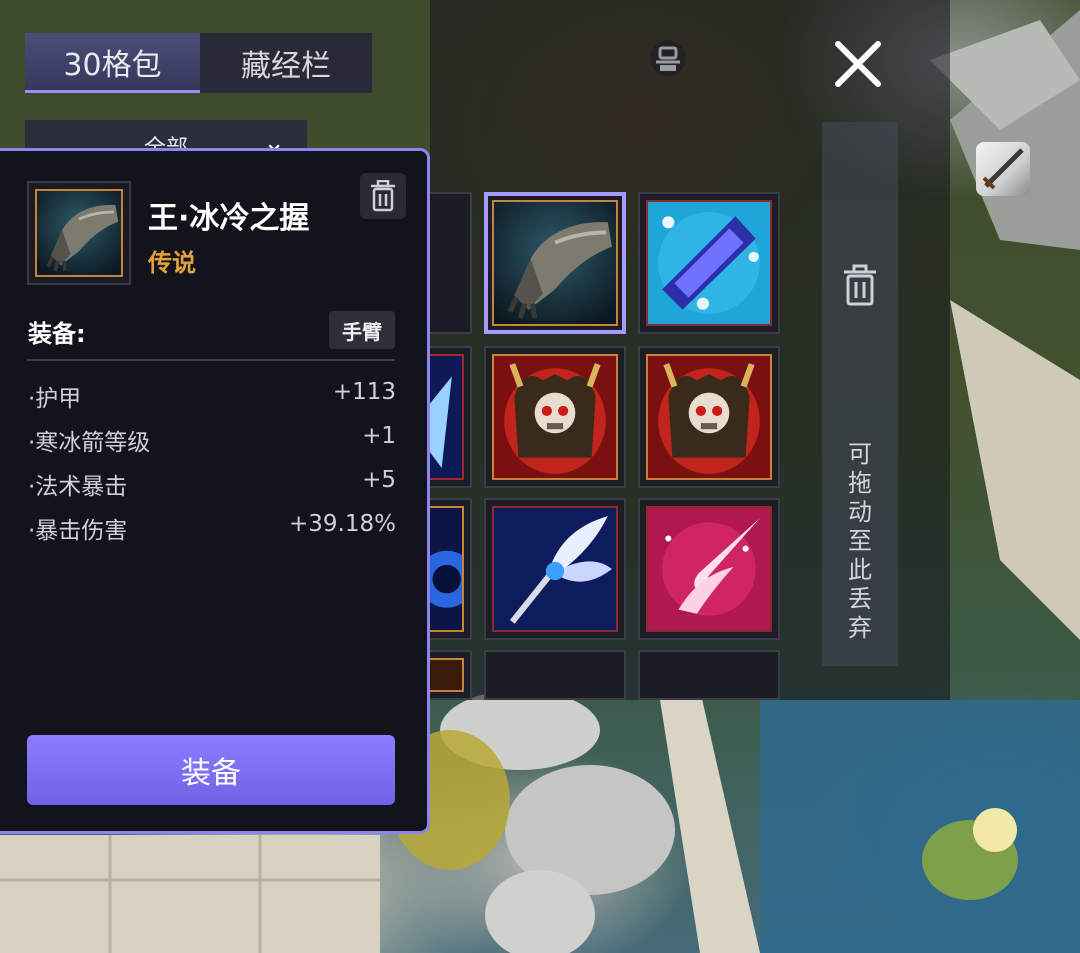 This screenshot has height=953, width=1080. I want to click on item-name: 王·冰冷之握, so click(229, 218).